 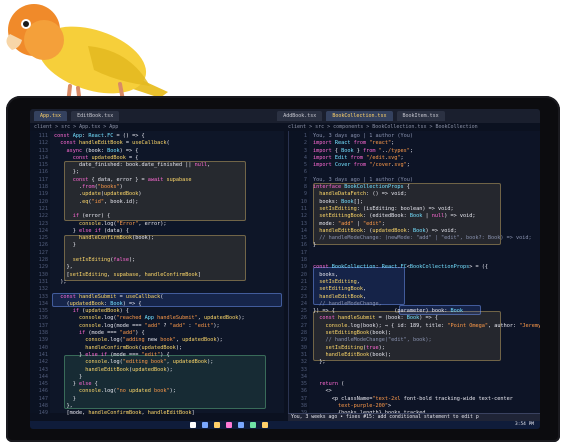 What do you see at coordinates (415, 362) in the screenshot?
I see `code-line: 32 };` at bounding box center [415, 362].